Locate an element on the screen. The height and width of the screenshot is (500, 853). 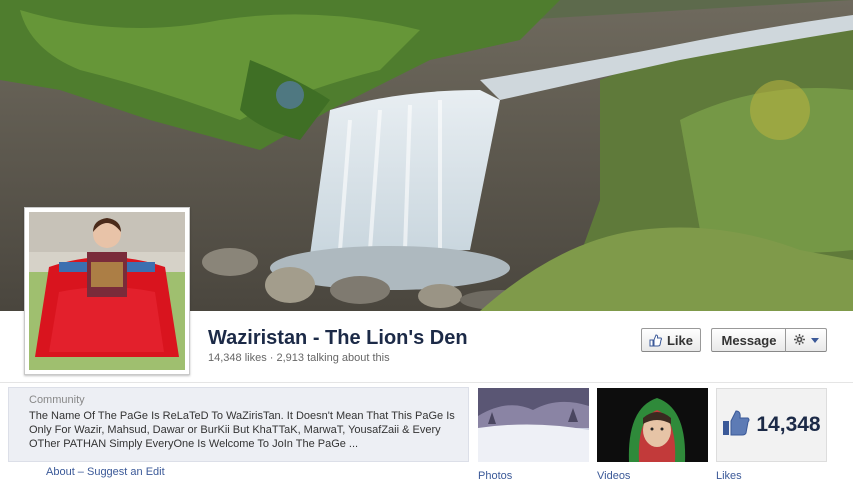
about-link: About is located at coordinates (60, 472).